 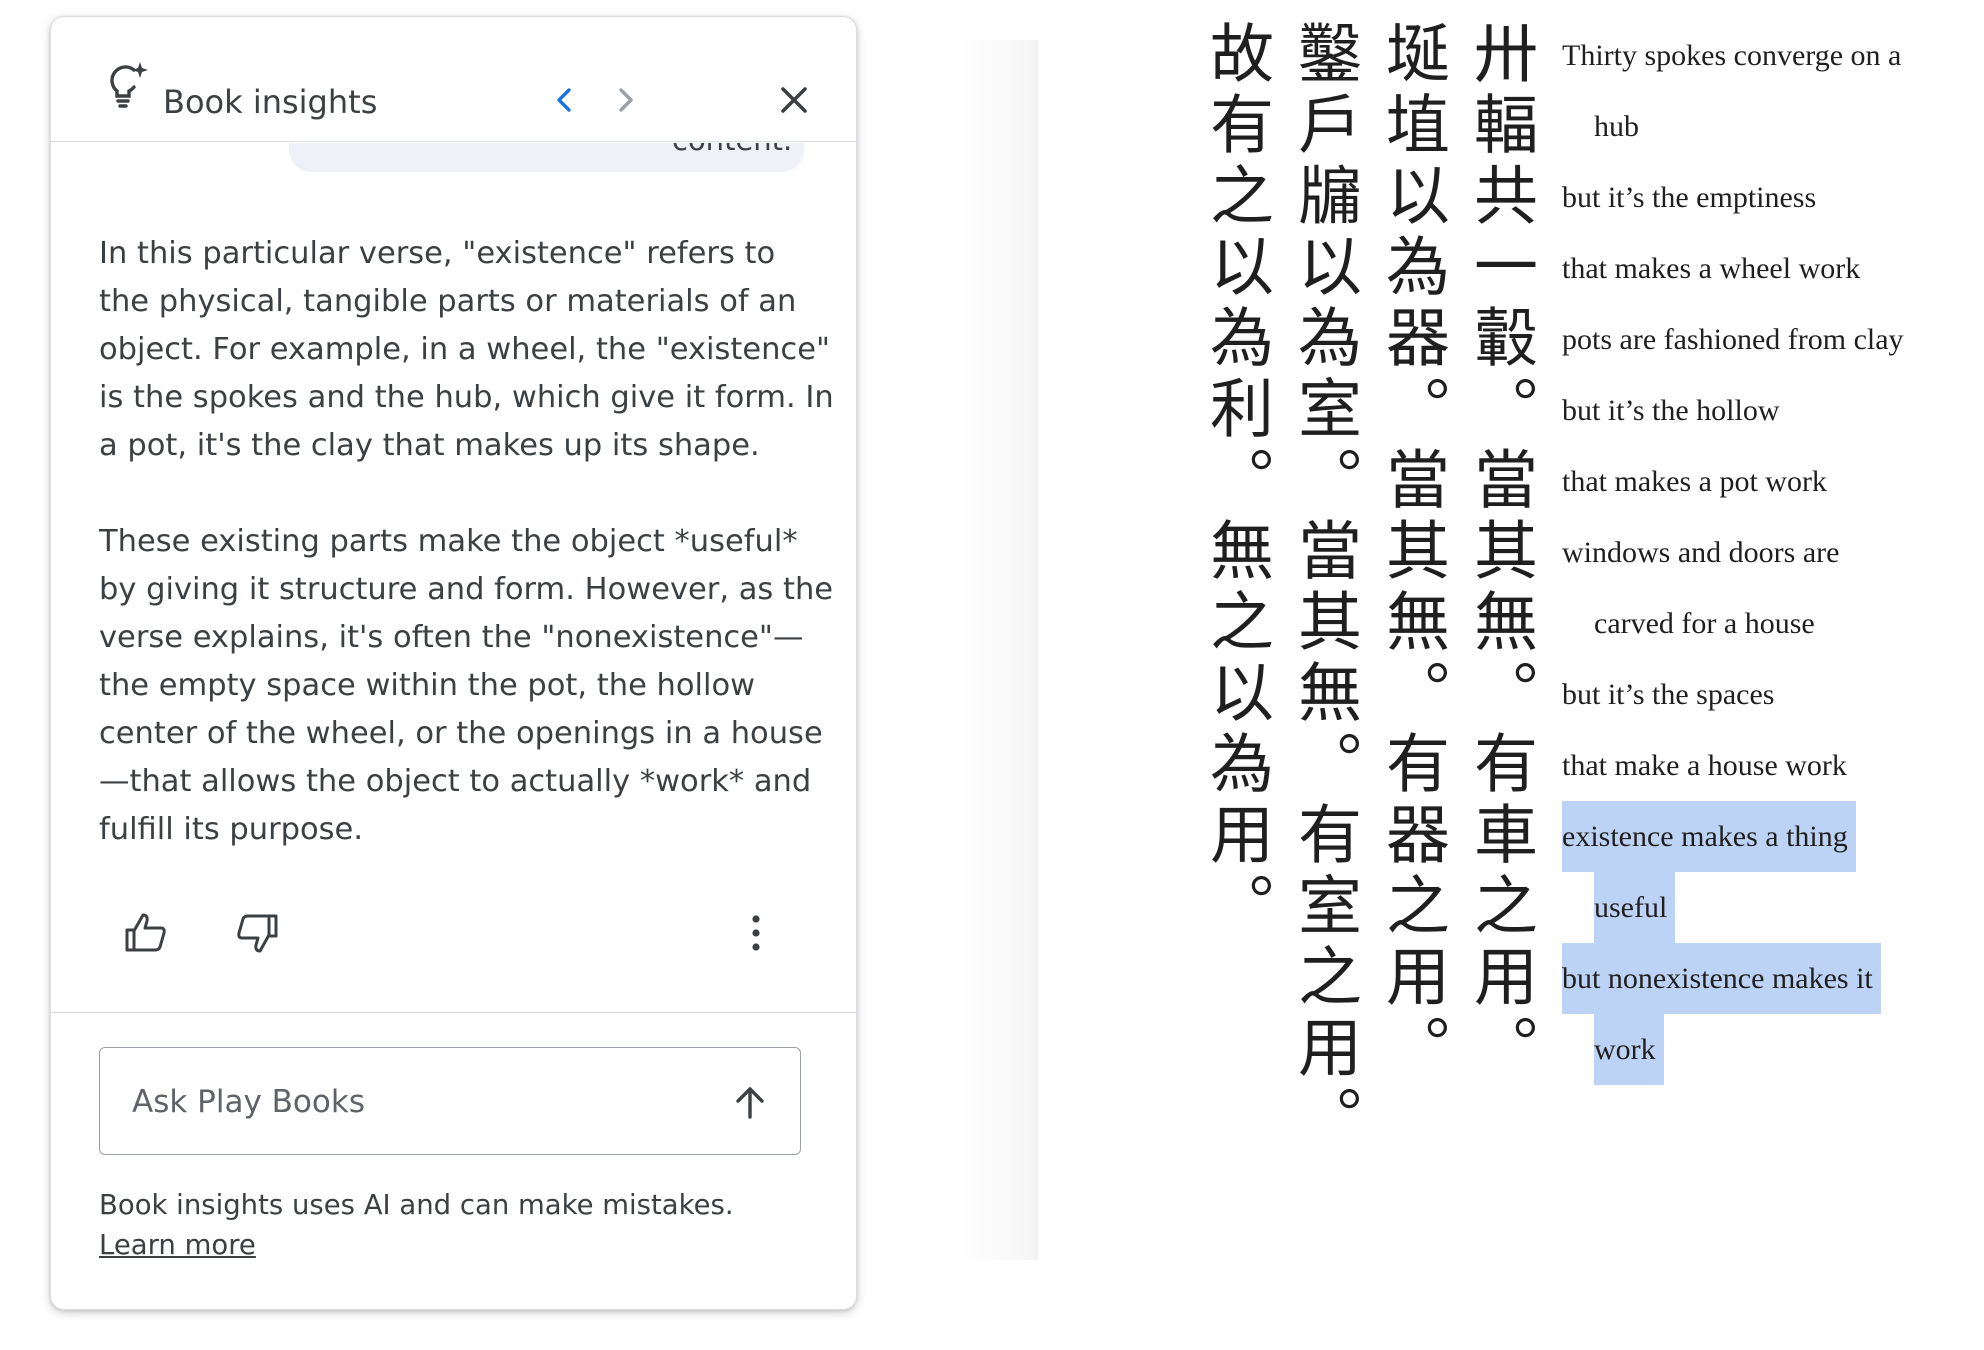 What do you see at coordinates (998, 650) in the screenshot?
I see `page-edge-shadow` at bounding box center [998, 650].